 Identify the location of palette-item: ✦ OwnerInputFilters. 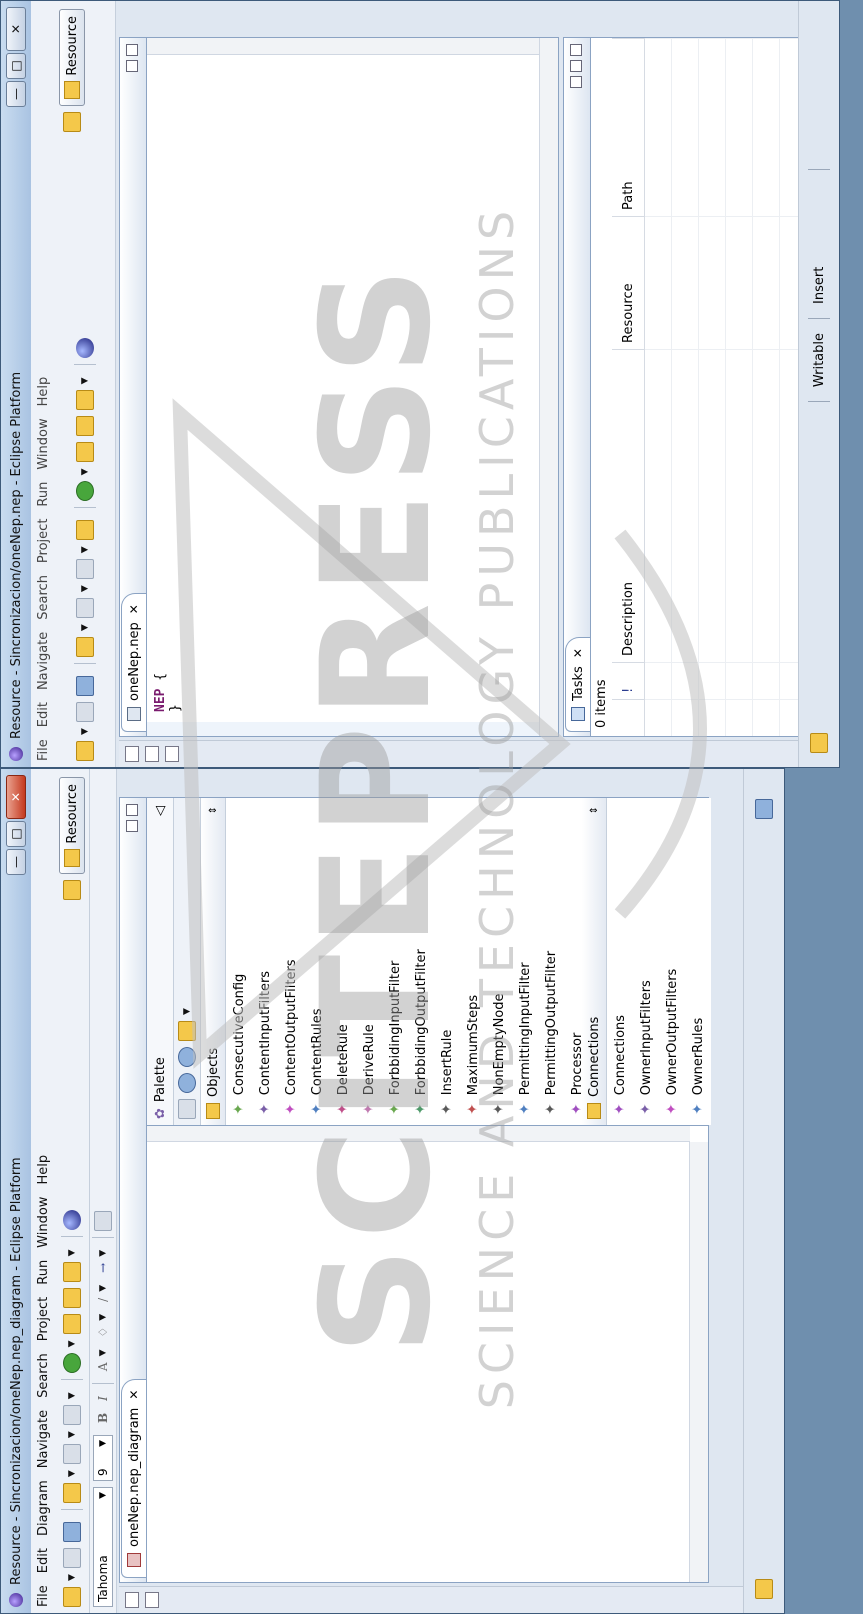
(646, 961).